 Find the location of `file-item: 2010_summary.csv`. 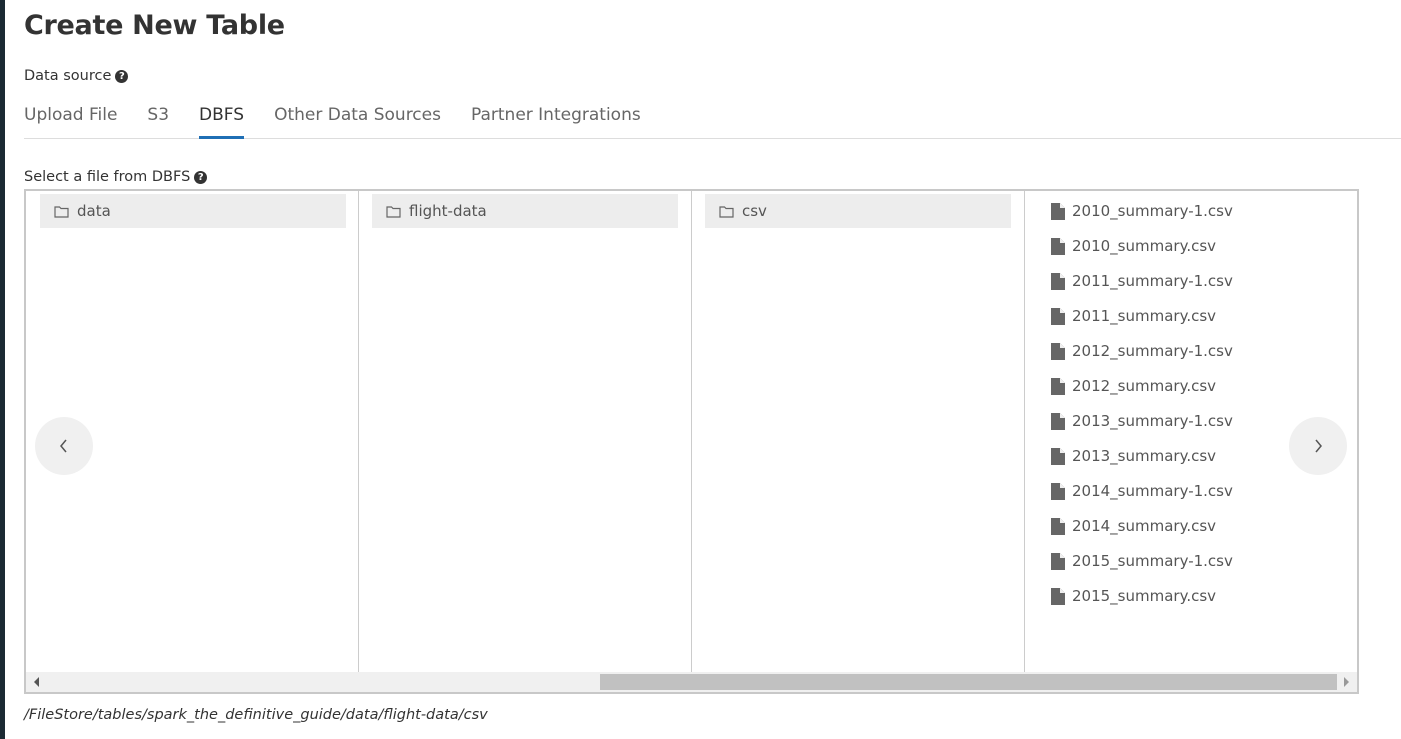

file-item: 2010_summary.csv is located at coordinates (1133, 246).